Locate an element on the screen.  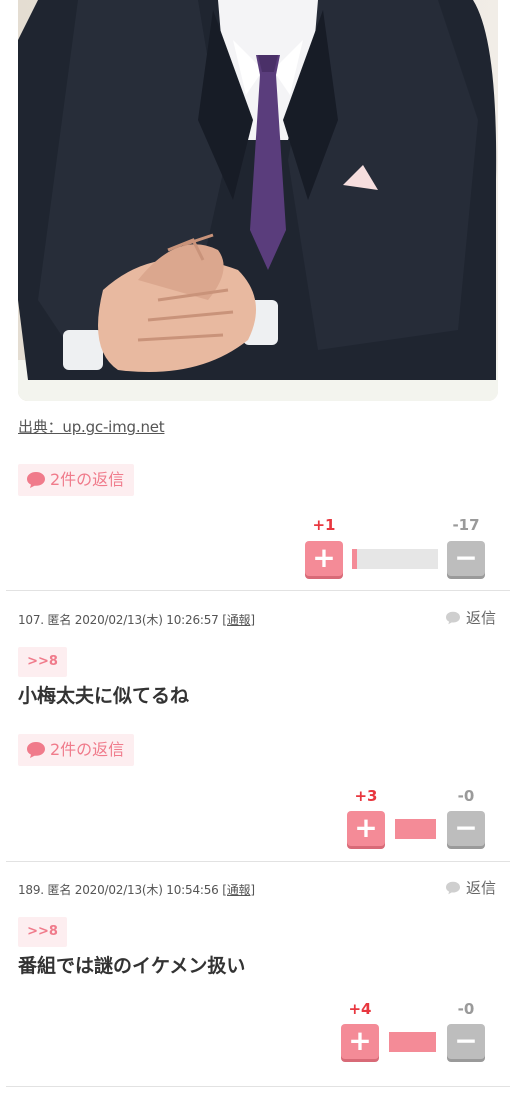
comment-meta: 107. 匿名 2020/02/13(木) 10:26:57 [通報] is located at coordinates (136, 619).